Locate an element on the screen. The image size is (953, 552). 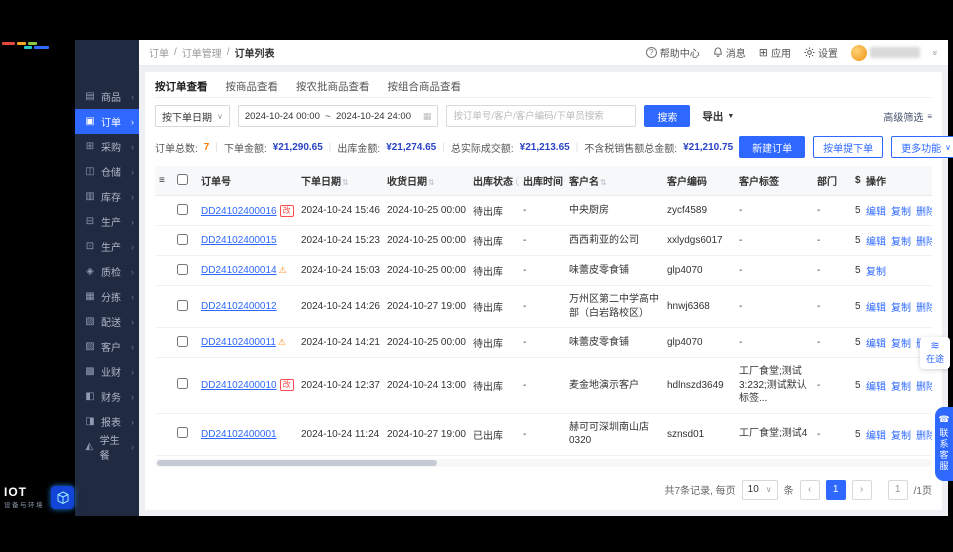
search-button: 搜索 is located at coordinates (667, 116).